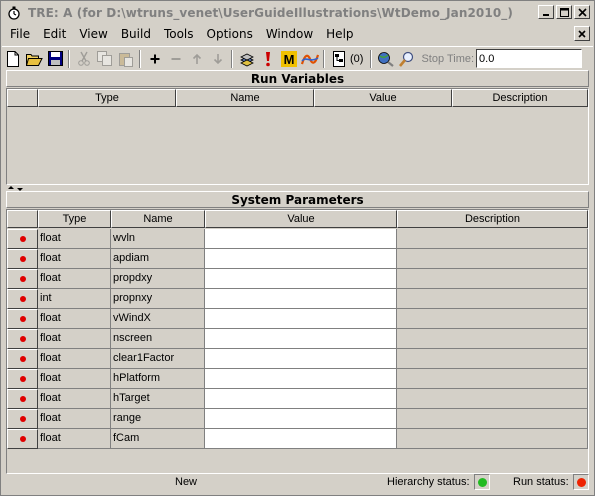 Image resolution: width=595 pixels, height=496 pixels. Describe the element at coordinates (158, 399) in the screenshot. I see `cell-name: hTarget` at that location.